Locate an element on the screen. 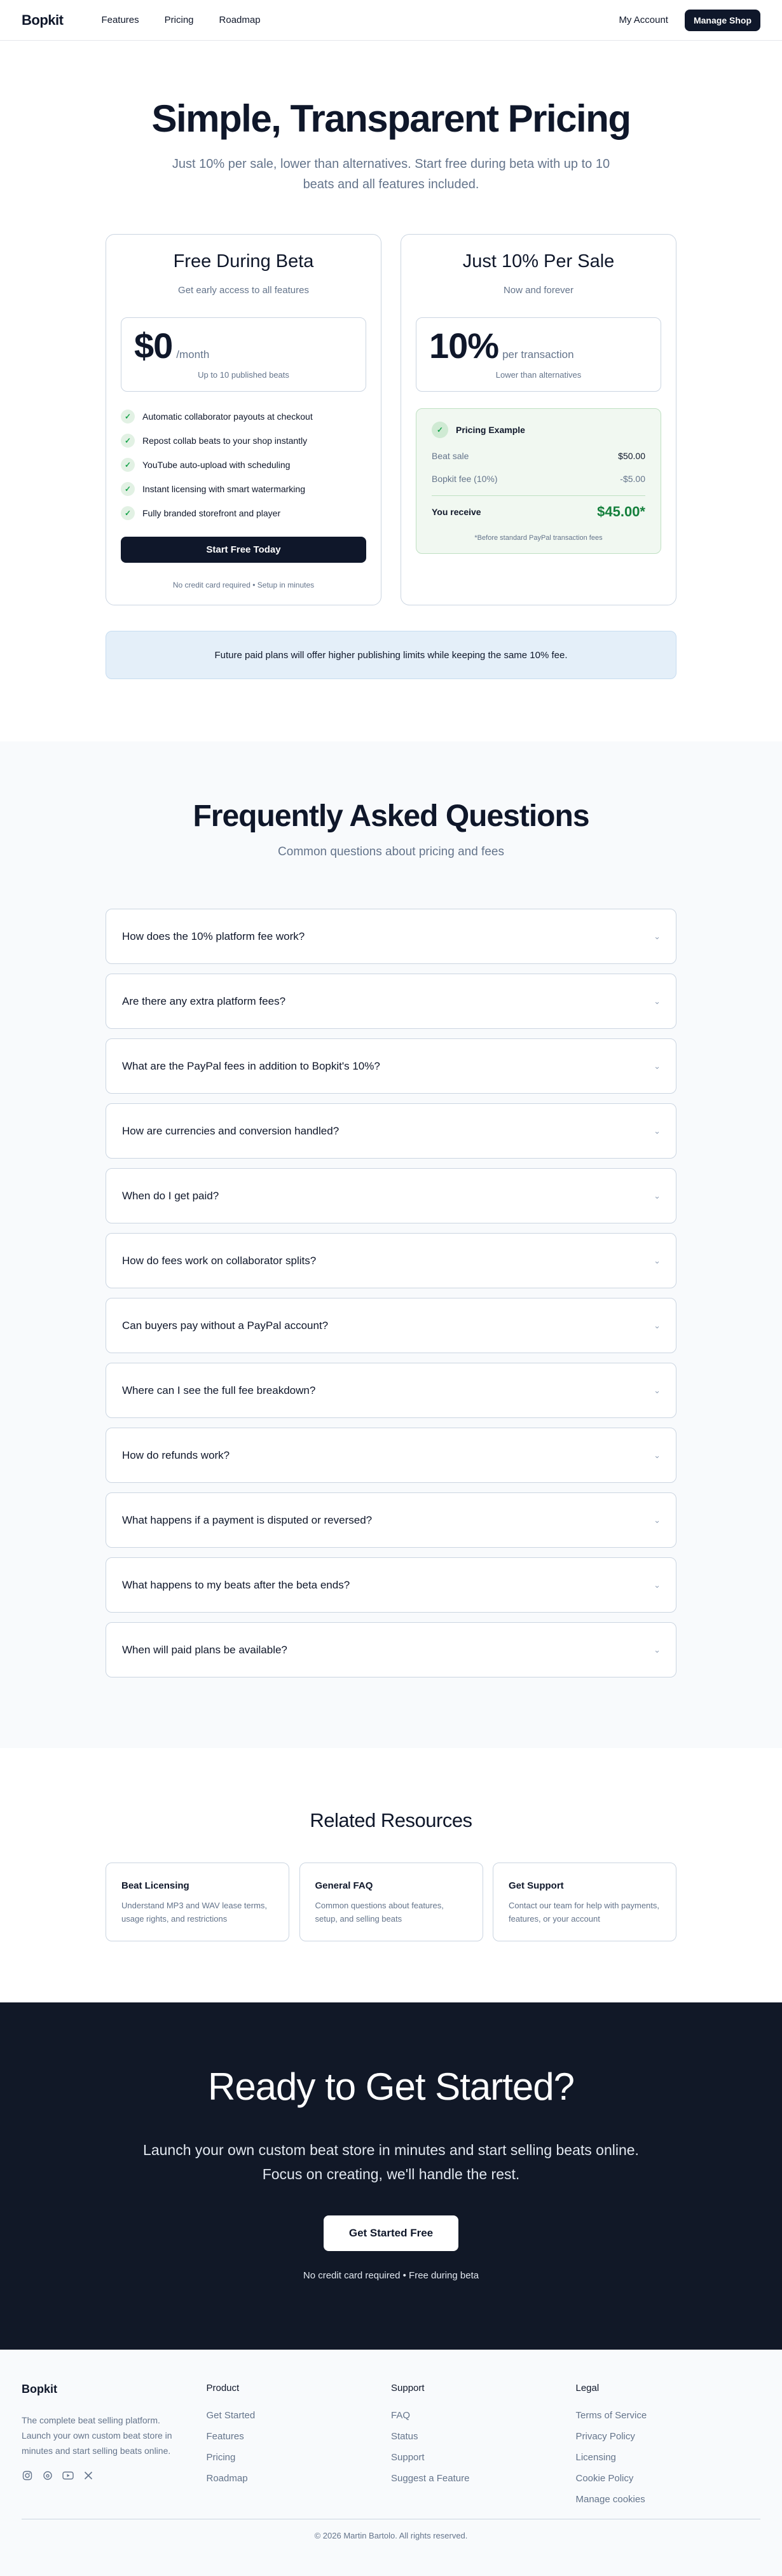 The image size is (782, 2576). get-started-button: Get Started Free is located at coordinates (391, 2233).